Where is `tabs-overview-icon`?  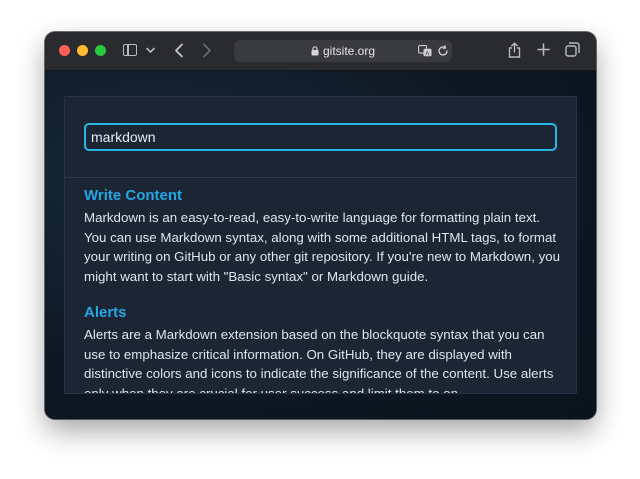 tabs-overview-icon is located at coordinates (572, 49).